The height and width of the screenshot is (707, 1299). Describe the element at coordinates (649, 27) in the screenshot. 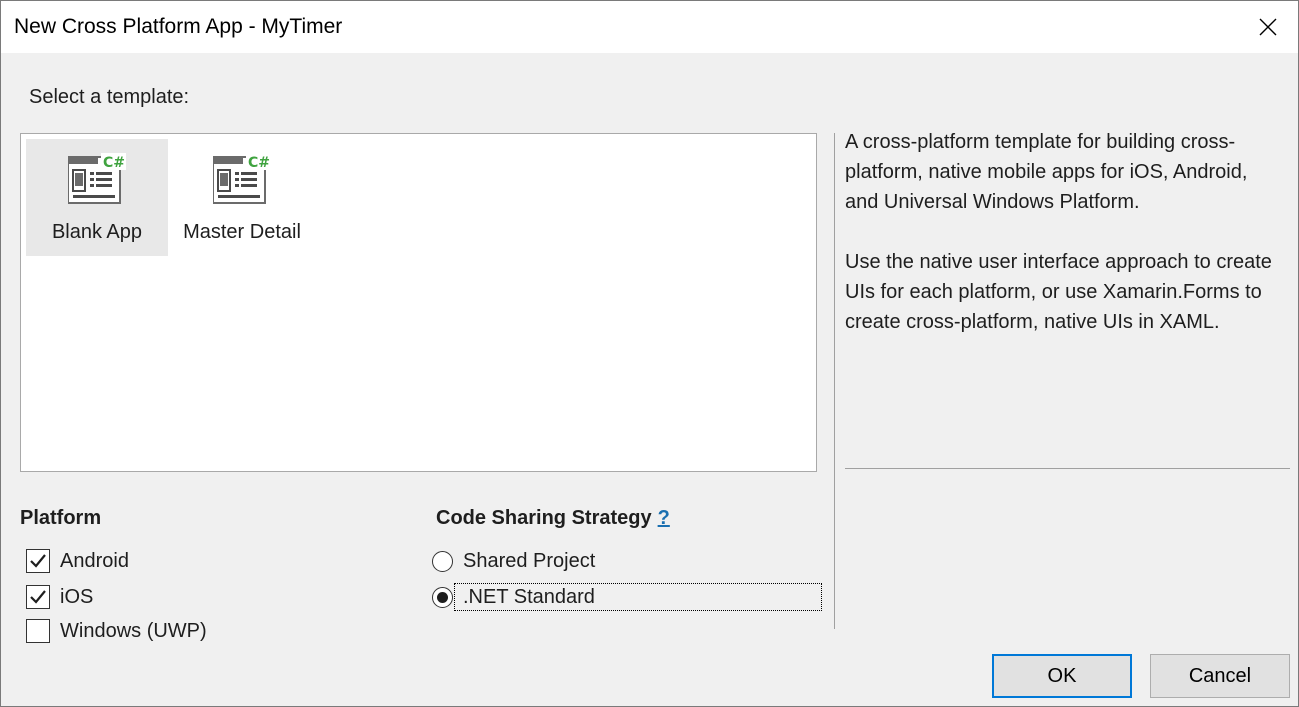

I see `title-bar: New Cross Platform App - MyTimer` at that location.